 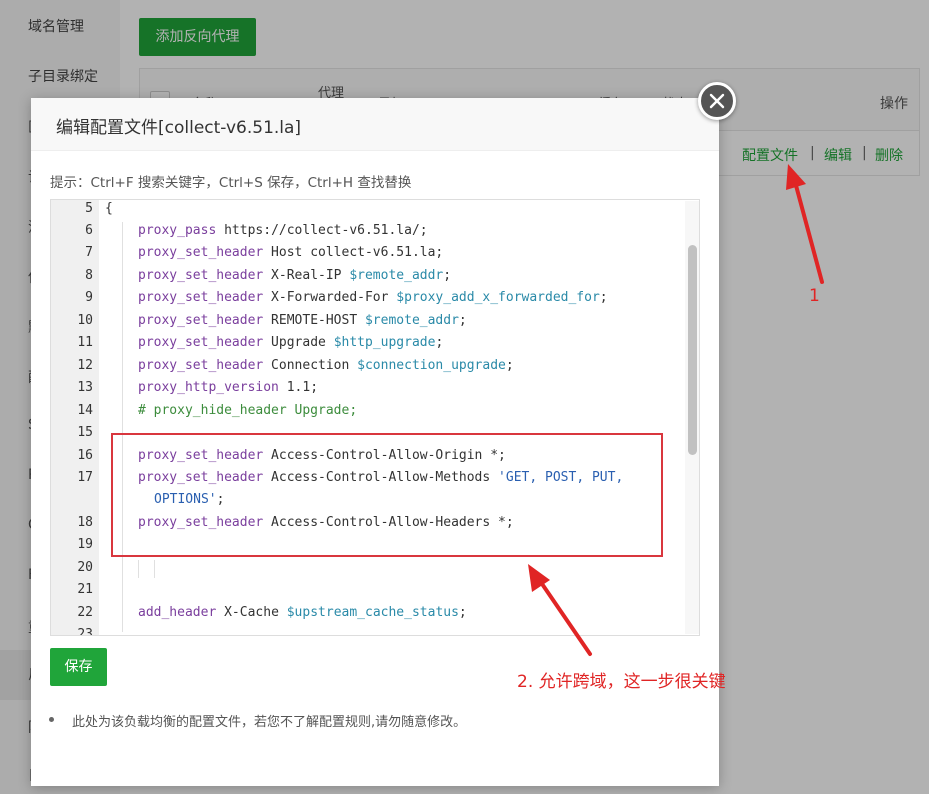 I want to click on annotation-label-1: 1, so click(x=814, y=296).